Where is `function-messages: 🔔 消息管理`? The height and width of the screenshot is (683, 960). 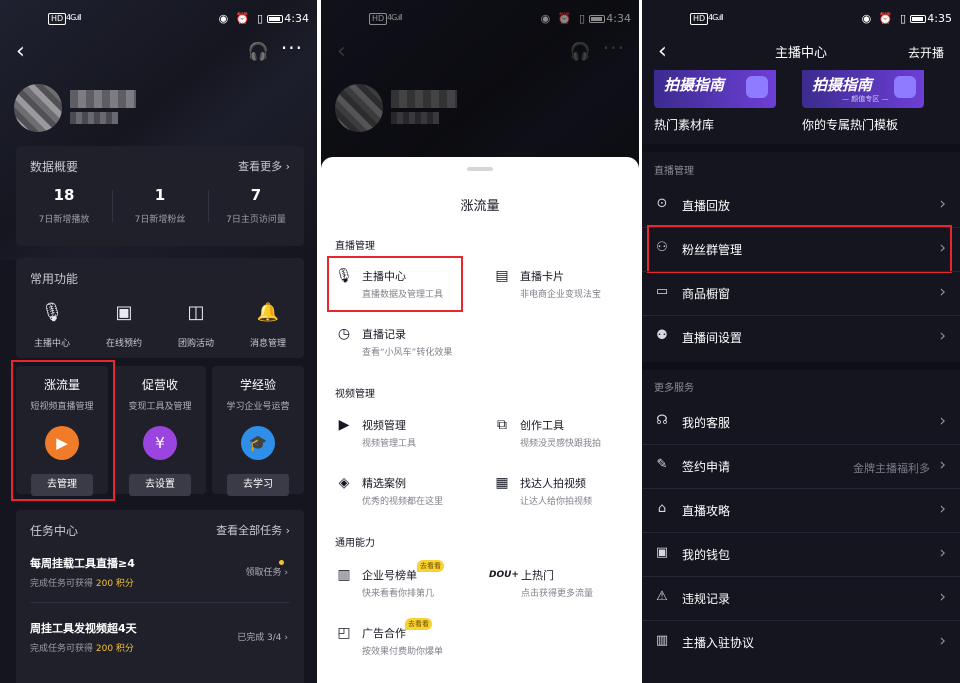
function-messages: 🔔 消息管理 is located at coordinates (268, 325).